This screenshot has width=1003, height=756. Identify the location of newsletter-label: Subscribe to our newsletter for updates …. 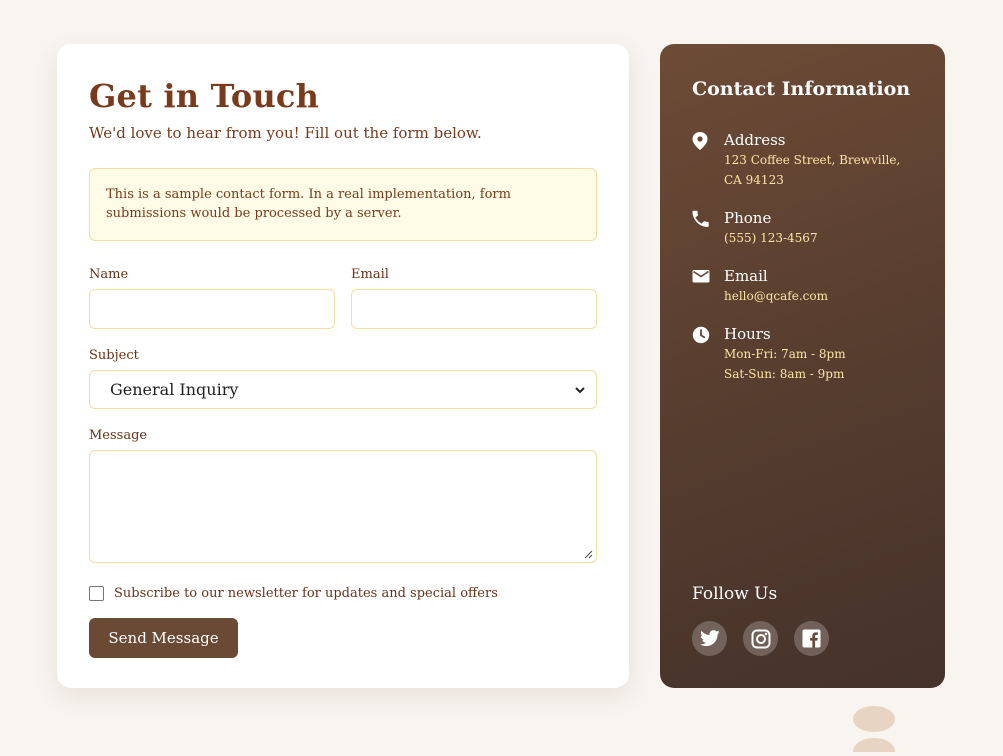
(306, 593).